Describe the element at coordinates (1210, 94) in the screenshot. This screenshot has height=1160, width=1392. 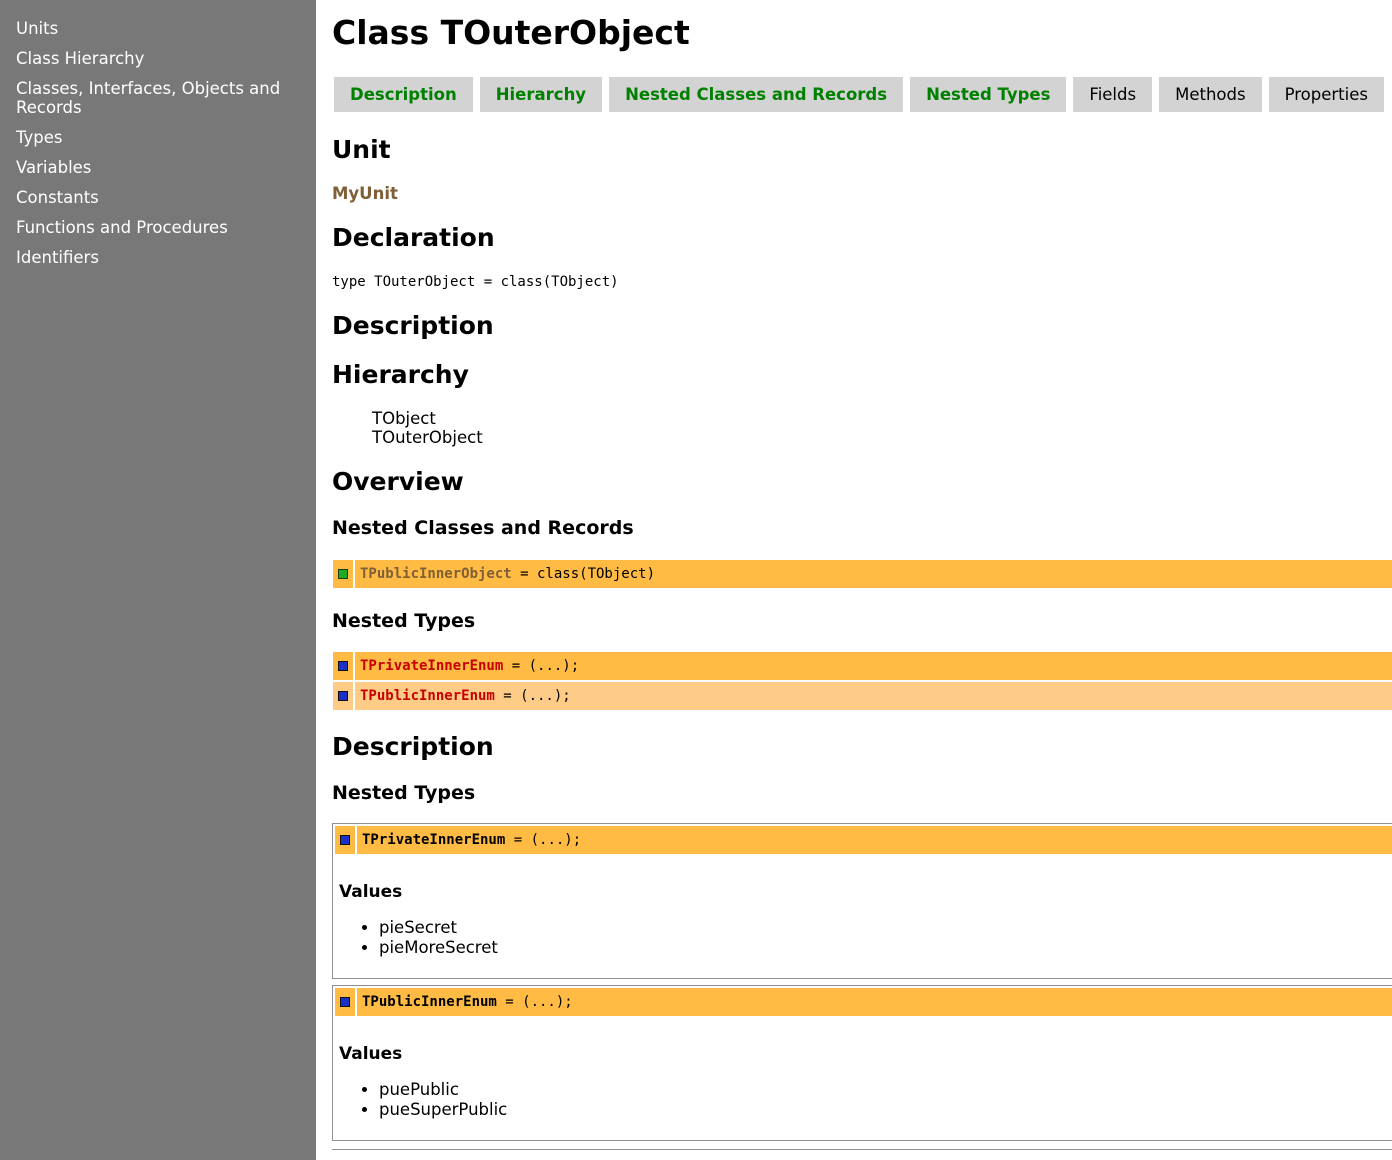
I see `tab-methods: Methods` at that location.